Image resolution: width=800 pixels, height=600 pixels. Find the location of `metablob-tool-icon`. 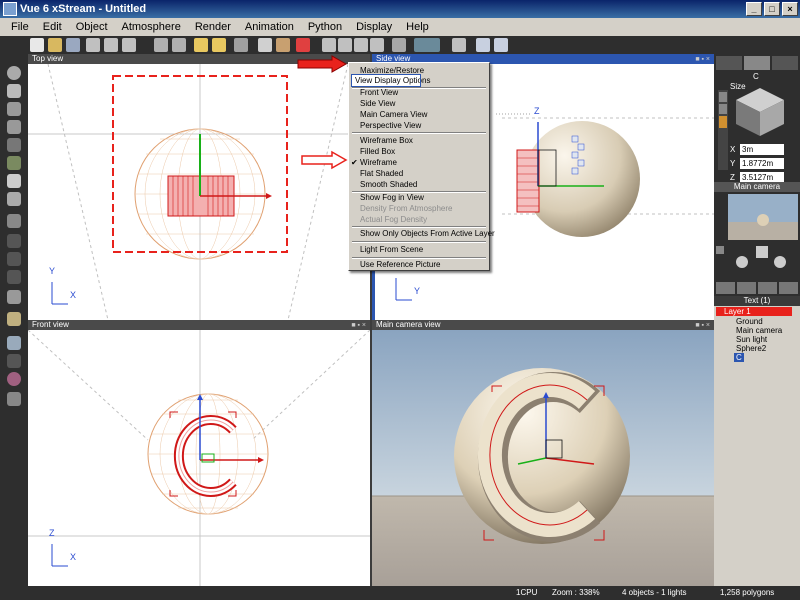

metablob-tool-icon is located at coordinates (14, 259).